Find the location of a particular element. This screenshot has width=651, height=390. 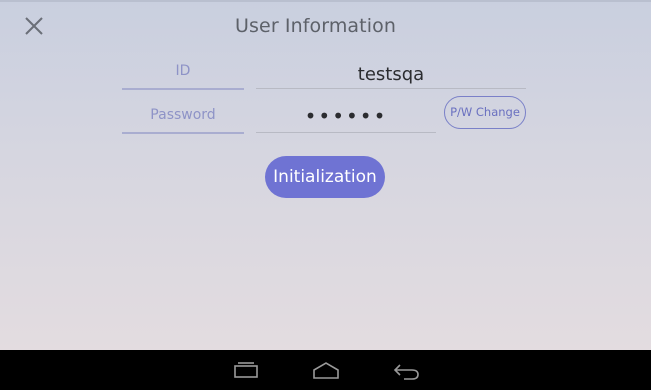

initialization-button: Initialization is located at coordinates (325, 177).